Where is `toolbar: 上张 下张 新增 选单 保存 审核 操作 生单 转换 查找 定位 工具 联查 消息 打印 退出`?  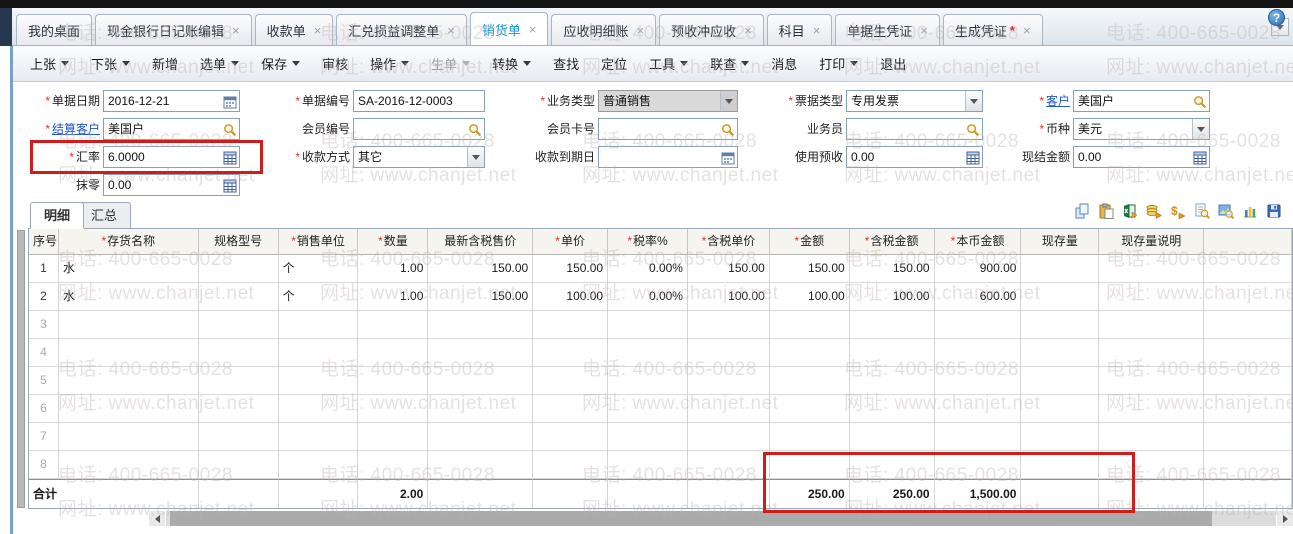 toolbar: 上张 下张 新增 选单 保存 审核 操作 生单 转换 查找 定位 工具 联查 消息 打印 退出 is located at coordinates (653, 64).